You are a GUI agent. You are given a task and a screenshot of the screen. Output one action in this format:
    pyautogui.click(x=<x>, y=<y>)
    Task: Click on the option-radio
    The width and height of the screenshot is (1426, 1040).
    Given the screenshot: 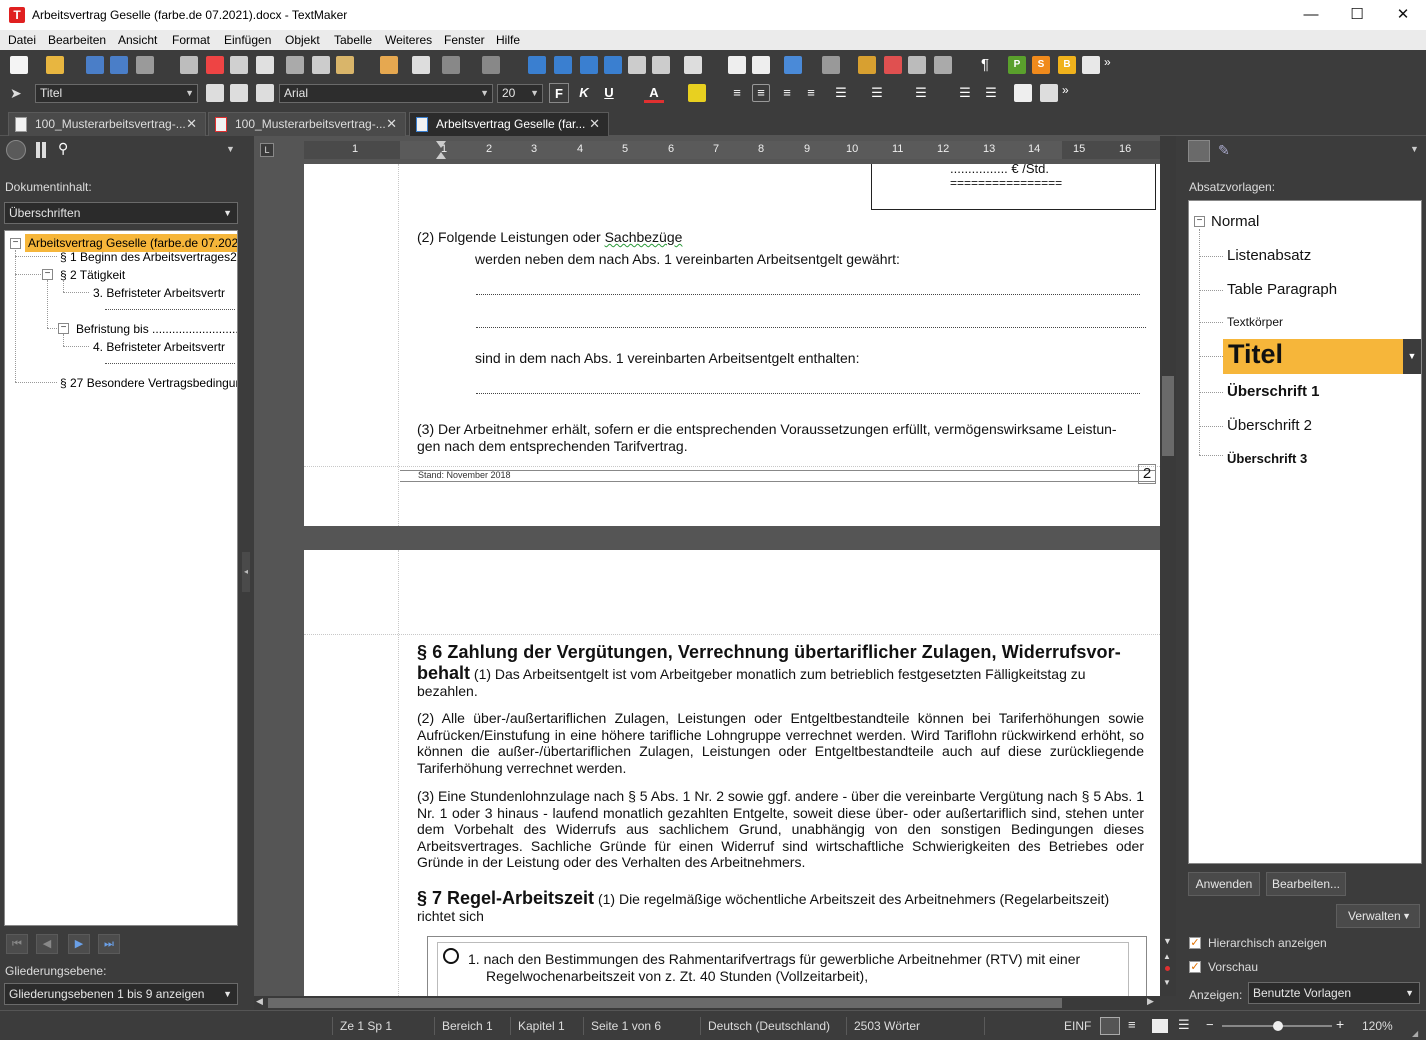 What is the action you would take?
    pyautogui.click(x=451, y=956)
    